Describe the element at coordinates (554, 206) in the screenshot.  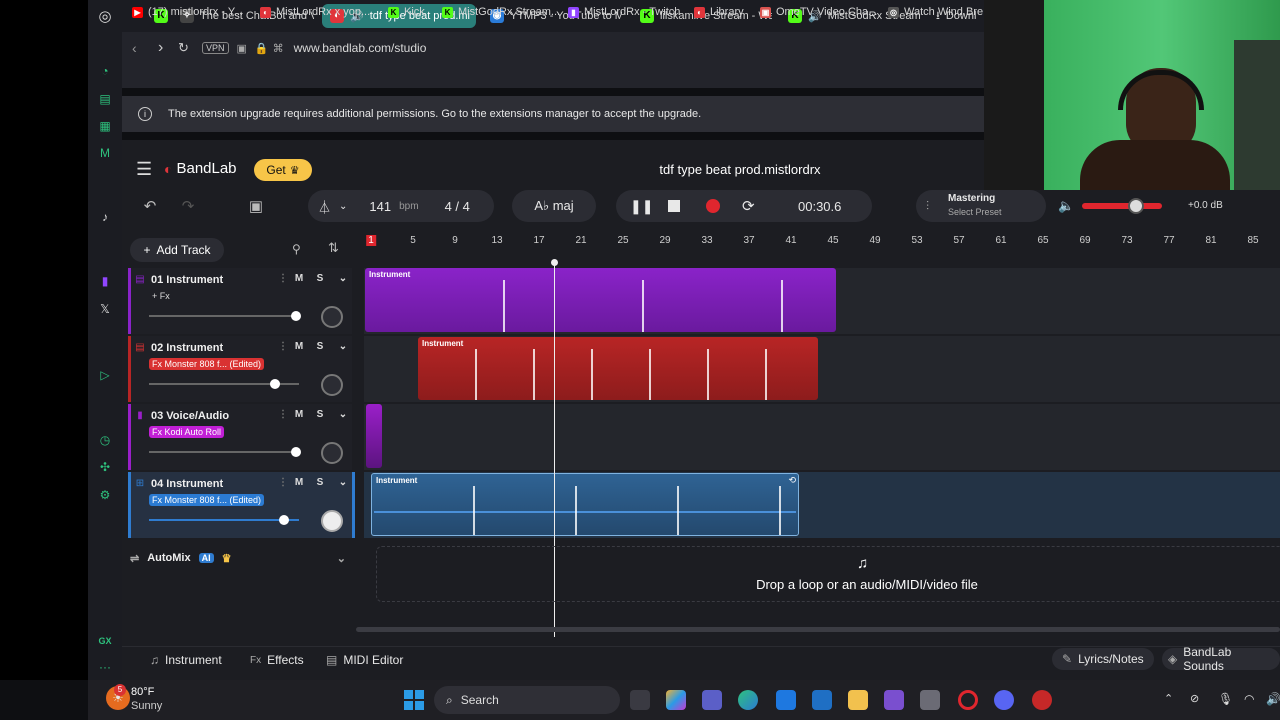
I see `key-selector: A♭ maj` at that location.